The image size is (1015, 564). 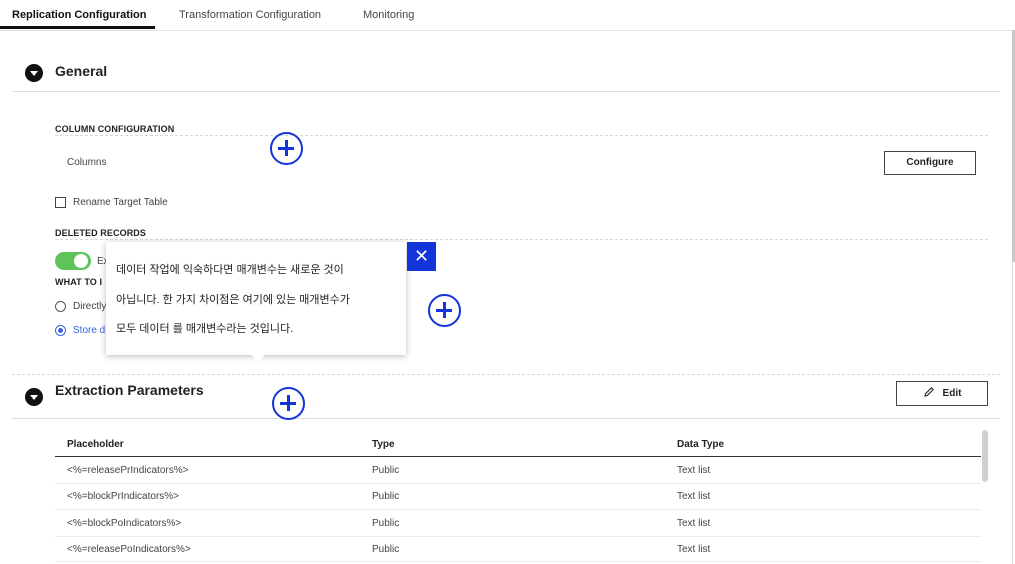 What do you see at coordinates (87, 162) in the screenshot?
I see `columns-label: Columns` at bounding box center [87, 162].